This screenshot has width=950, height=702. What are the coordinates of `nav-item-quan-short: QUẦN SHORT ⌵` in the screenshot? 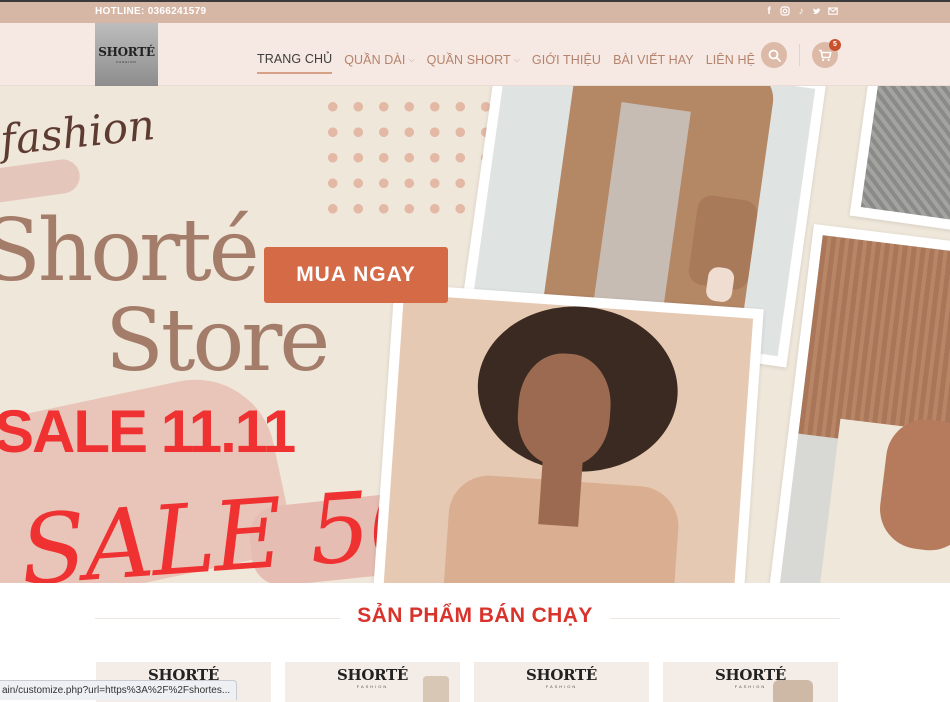 It's located at (473, 60).